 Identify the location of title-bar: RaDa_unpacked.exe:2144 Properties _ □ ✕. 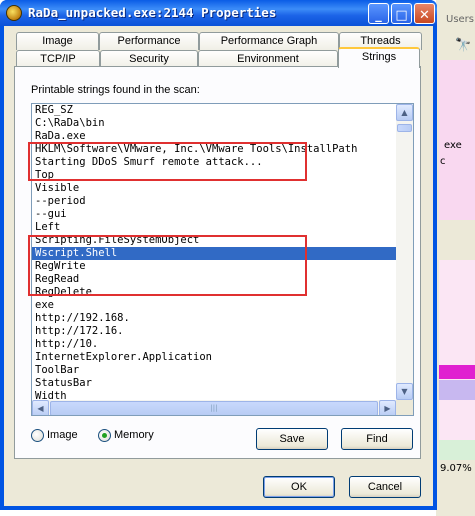
(218, 13).